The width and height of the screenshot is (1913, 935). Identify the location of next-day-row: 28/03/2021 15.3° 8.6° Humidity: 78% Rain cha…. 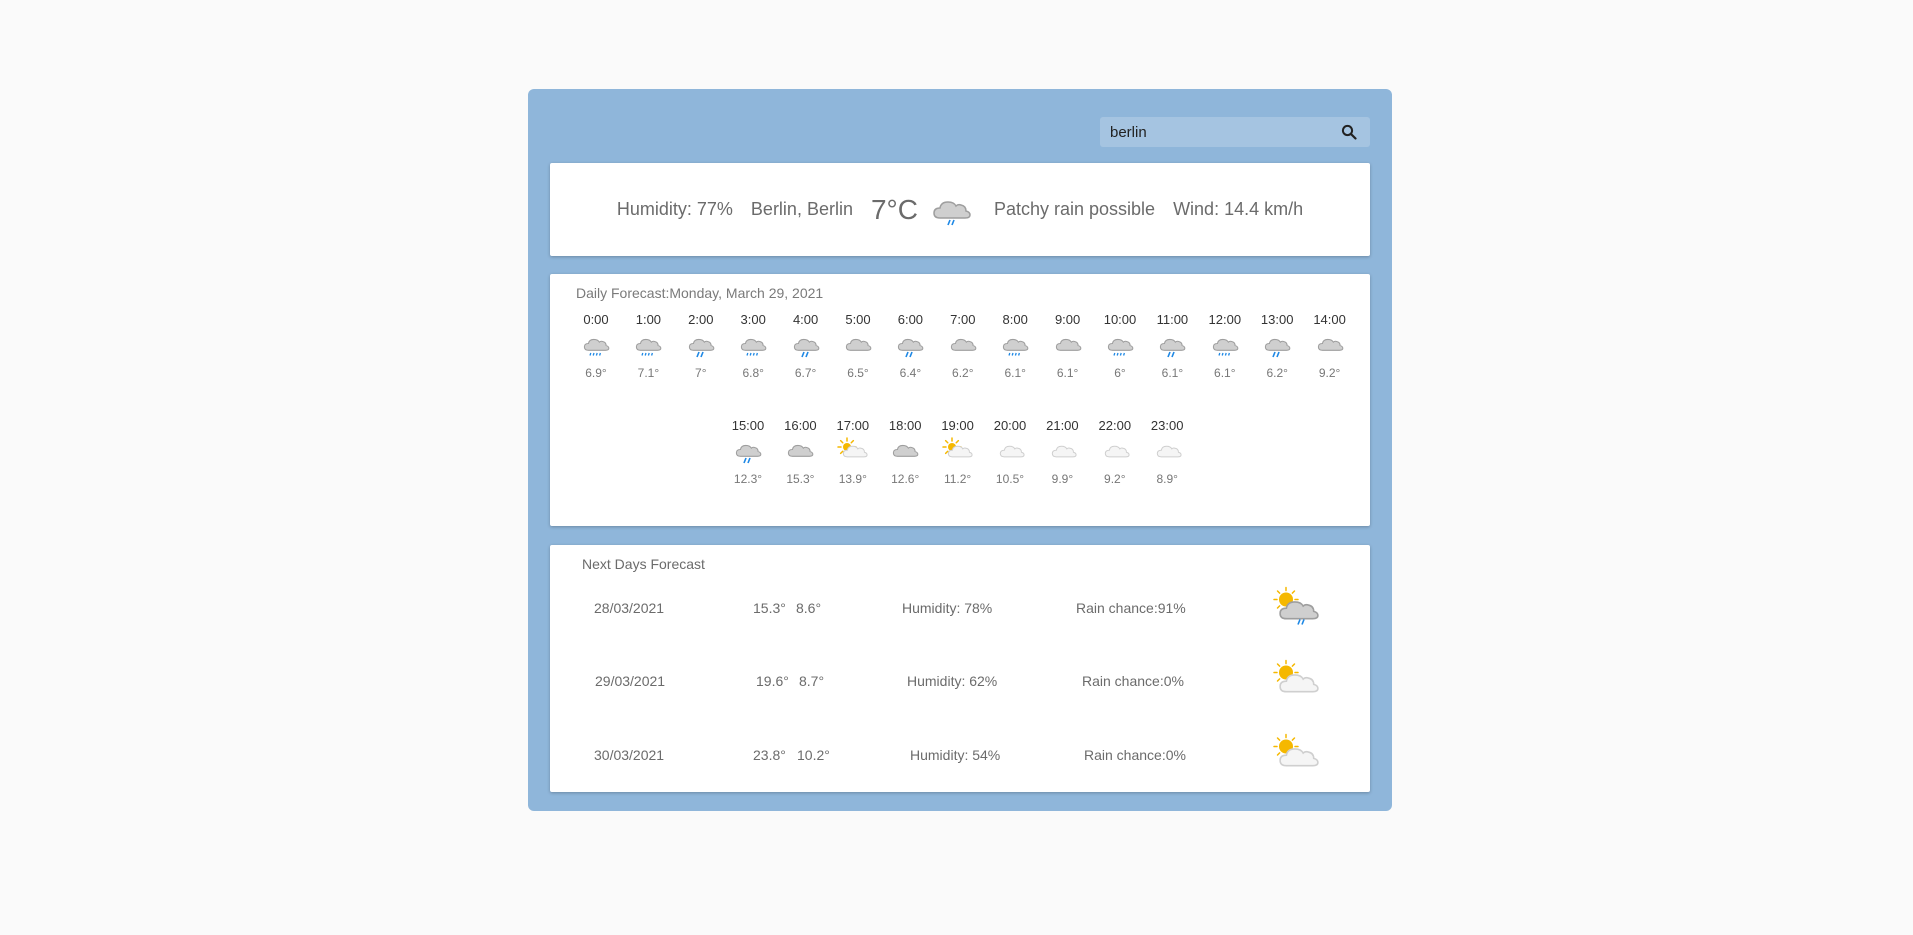
(960, 608).